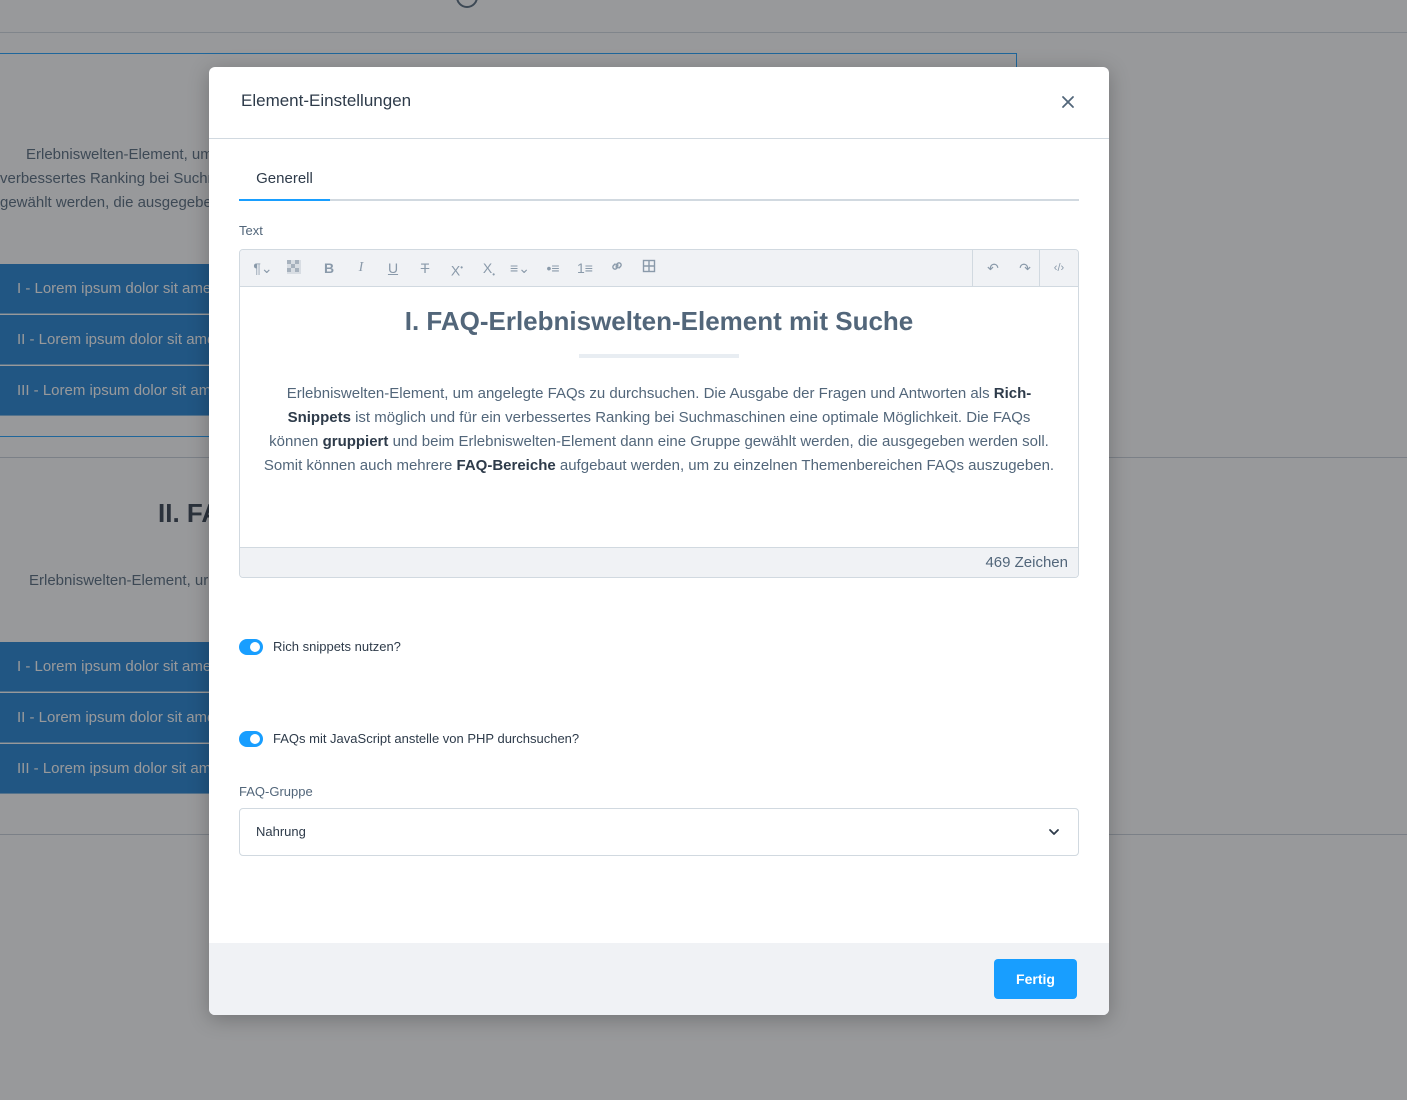  Describe the element at coordinates (1054, 832) in the screenshot. I see `chevron-down-icon` at that location.